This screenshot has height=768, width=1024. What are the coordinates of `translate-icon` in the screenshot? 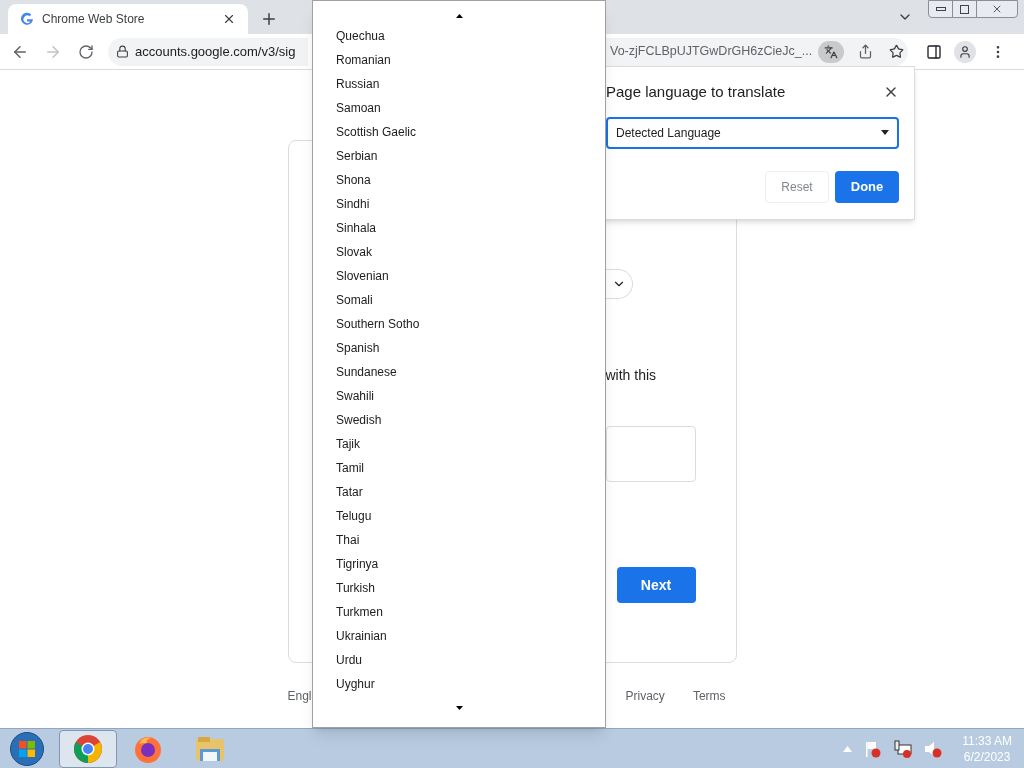 It's located at (831, 51).